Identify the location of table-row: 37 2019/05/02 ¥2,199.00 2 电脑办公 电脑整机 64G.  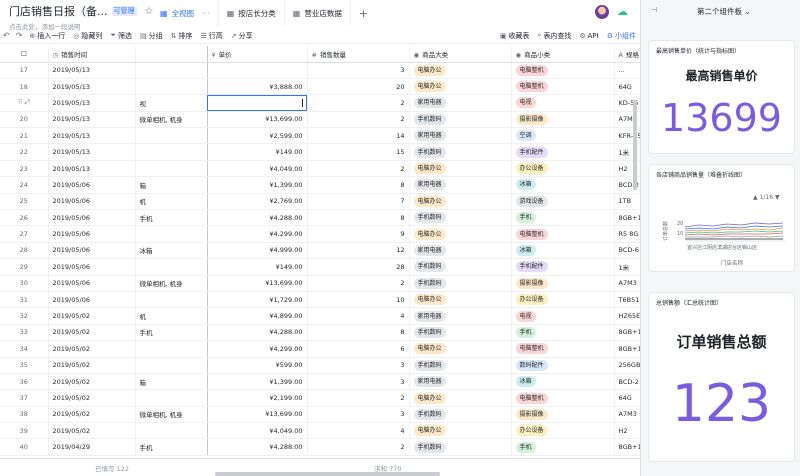
(320, 398).